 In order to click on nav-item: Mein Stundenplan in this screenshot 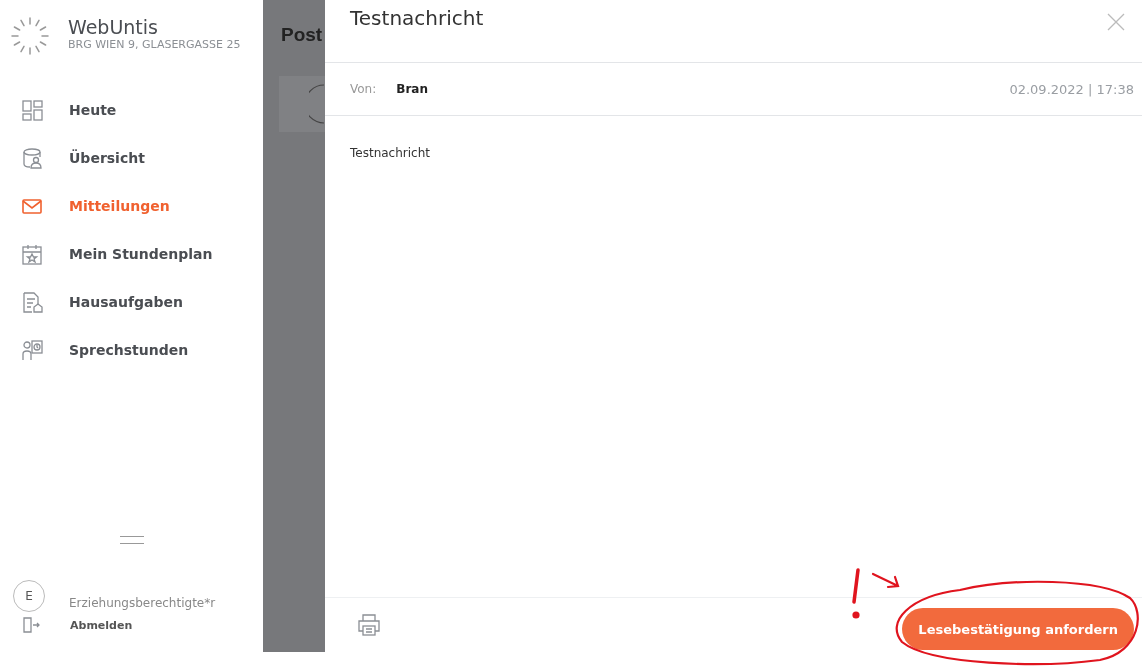, I will do `click(131, 254)`.